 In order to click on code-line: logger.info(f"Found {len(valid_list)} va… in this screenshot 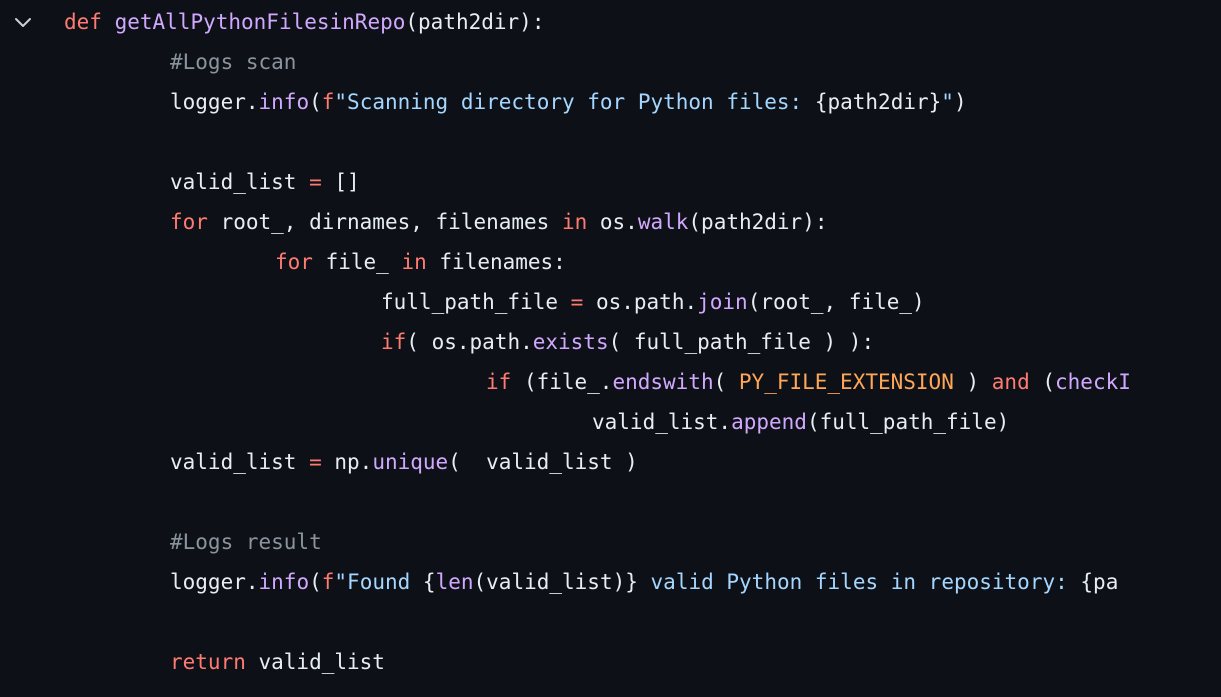, I will do `click(610, 582)`.